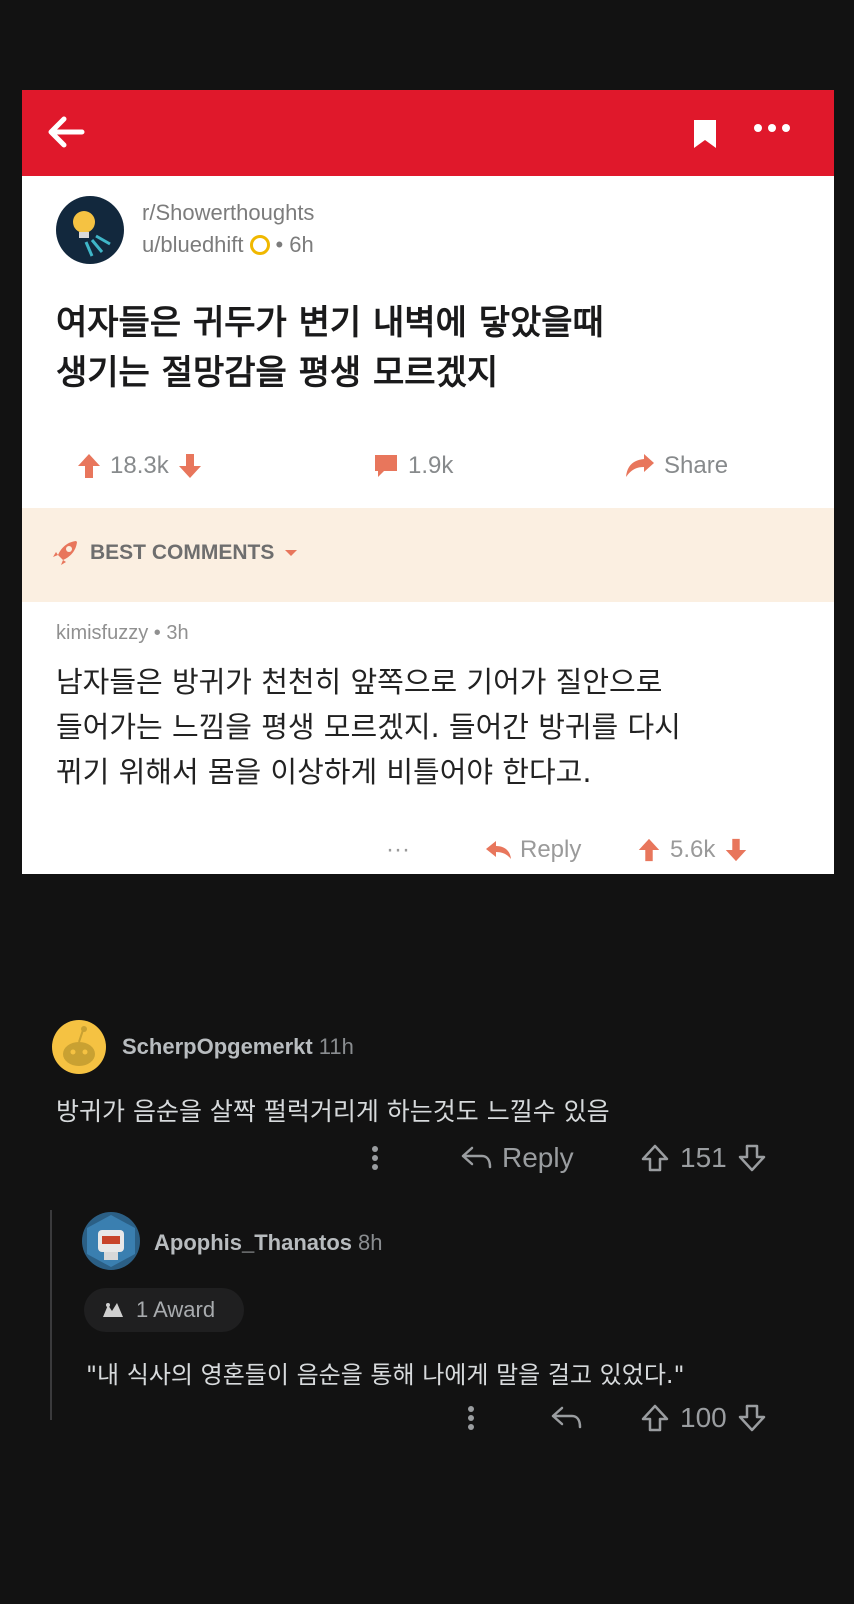 This screenshot has width=854, height=1604. Describe the element at coordinates (696, 465) in the screenshot. I see `share-label: Share` at that location.